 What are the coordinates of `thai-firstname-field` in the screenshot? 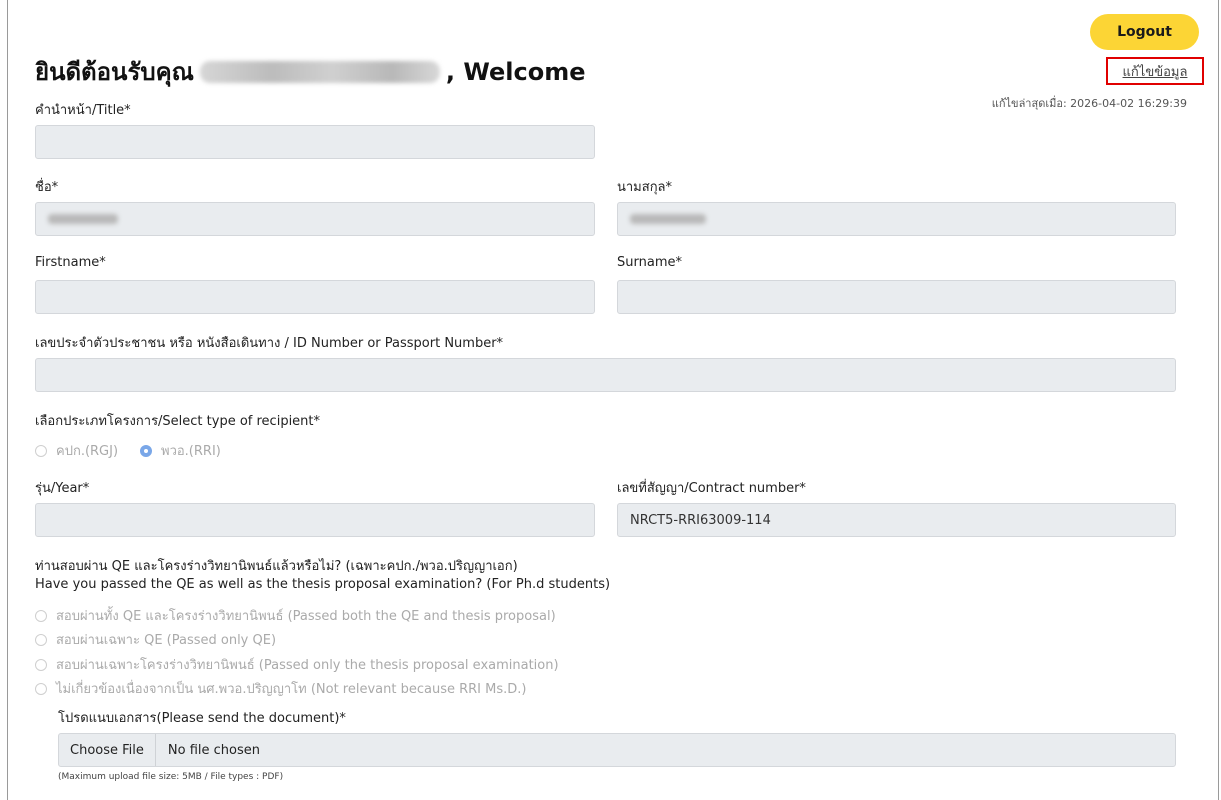 It's located at (315, 219).